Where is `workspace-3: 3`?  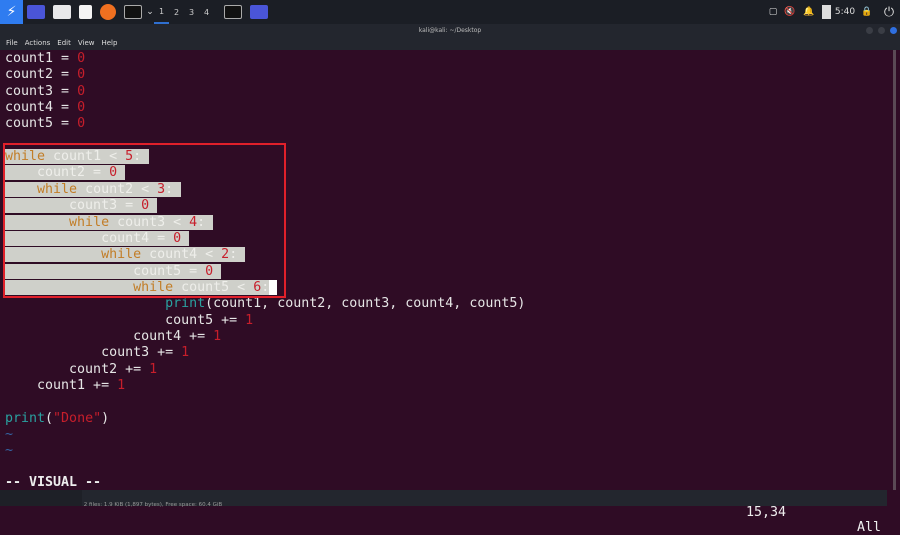
workspace-3: 3 is located at coordinates (191, 12).